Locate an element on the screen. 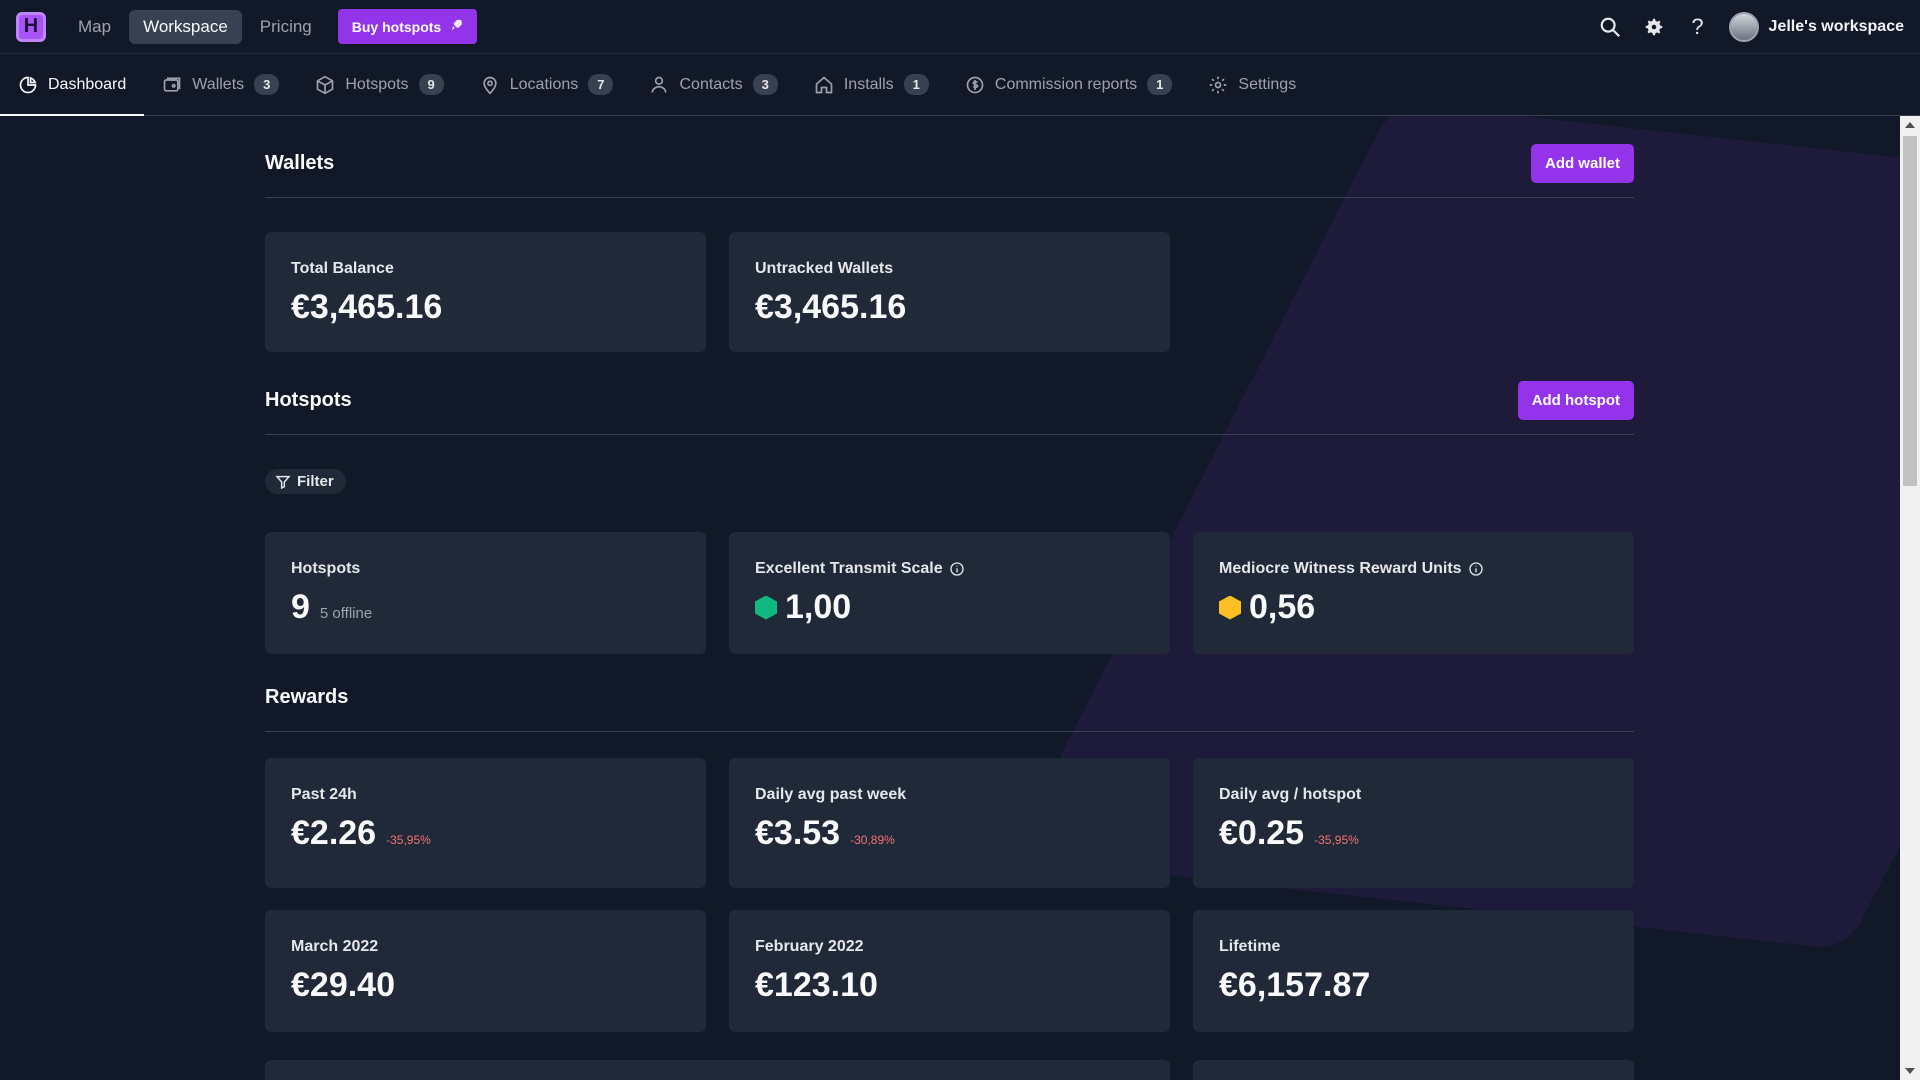 Image resolution: width=1920 pixels, height=1080 pixels. transmit-scale-card: Excellent Transmit Scale 1,00 is located at coordinates (949, 593).